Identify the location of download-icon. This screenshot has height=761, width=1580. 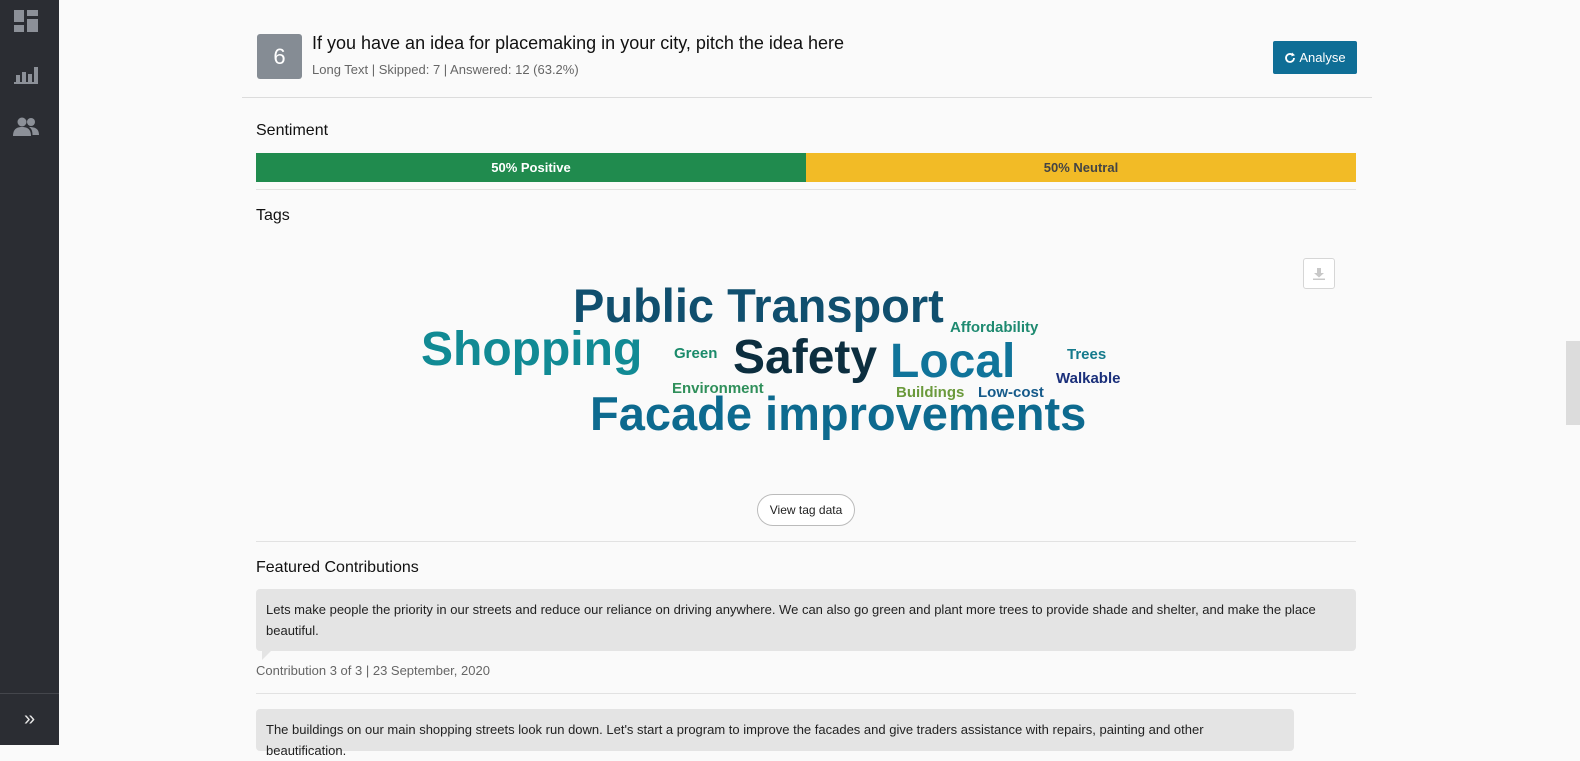
(1319, 273).